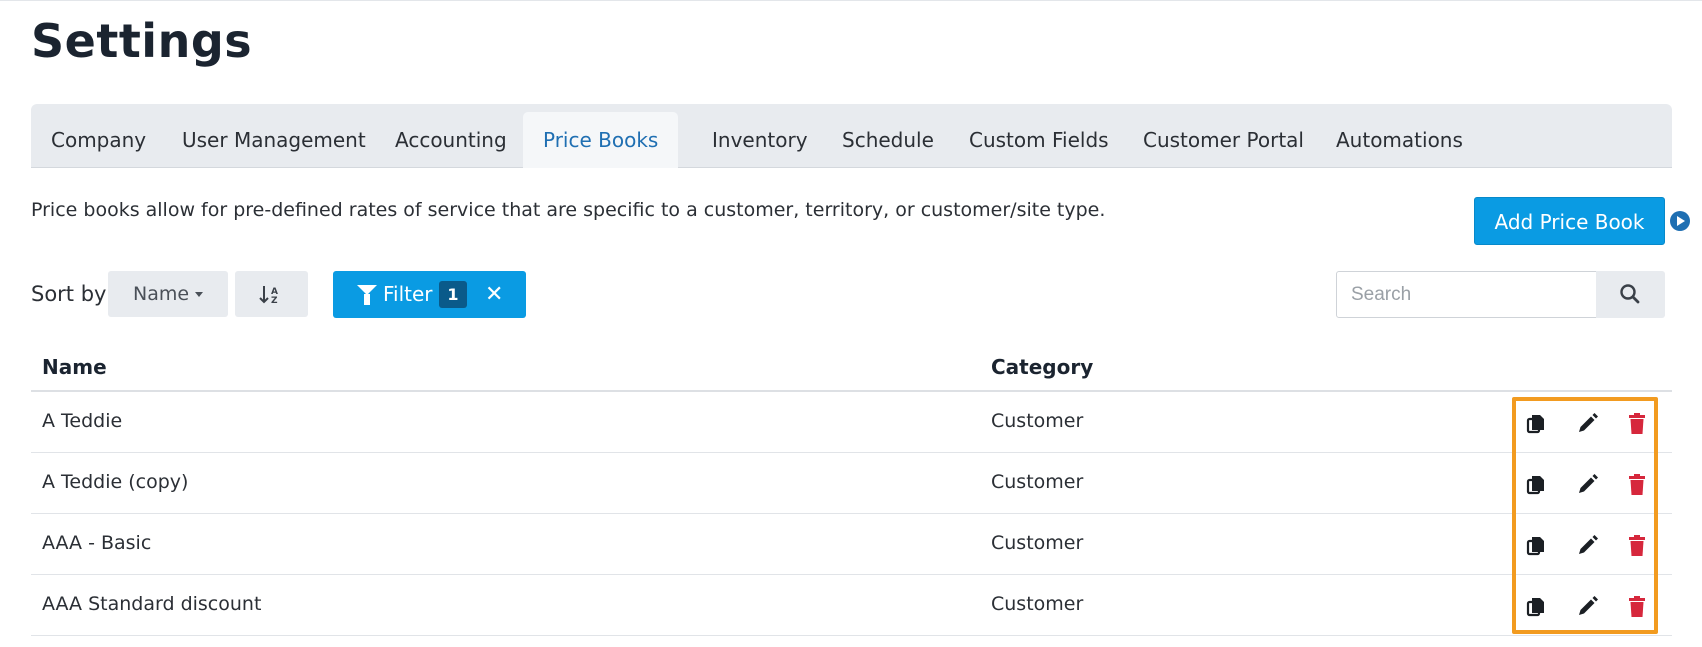 The image size is (1702, 647). I want to click on filter-icon, so click(367, 295).